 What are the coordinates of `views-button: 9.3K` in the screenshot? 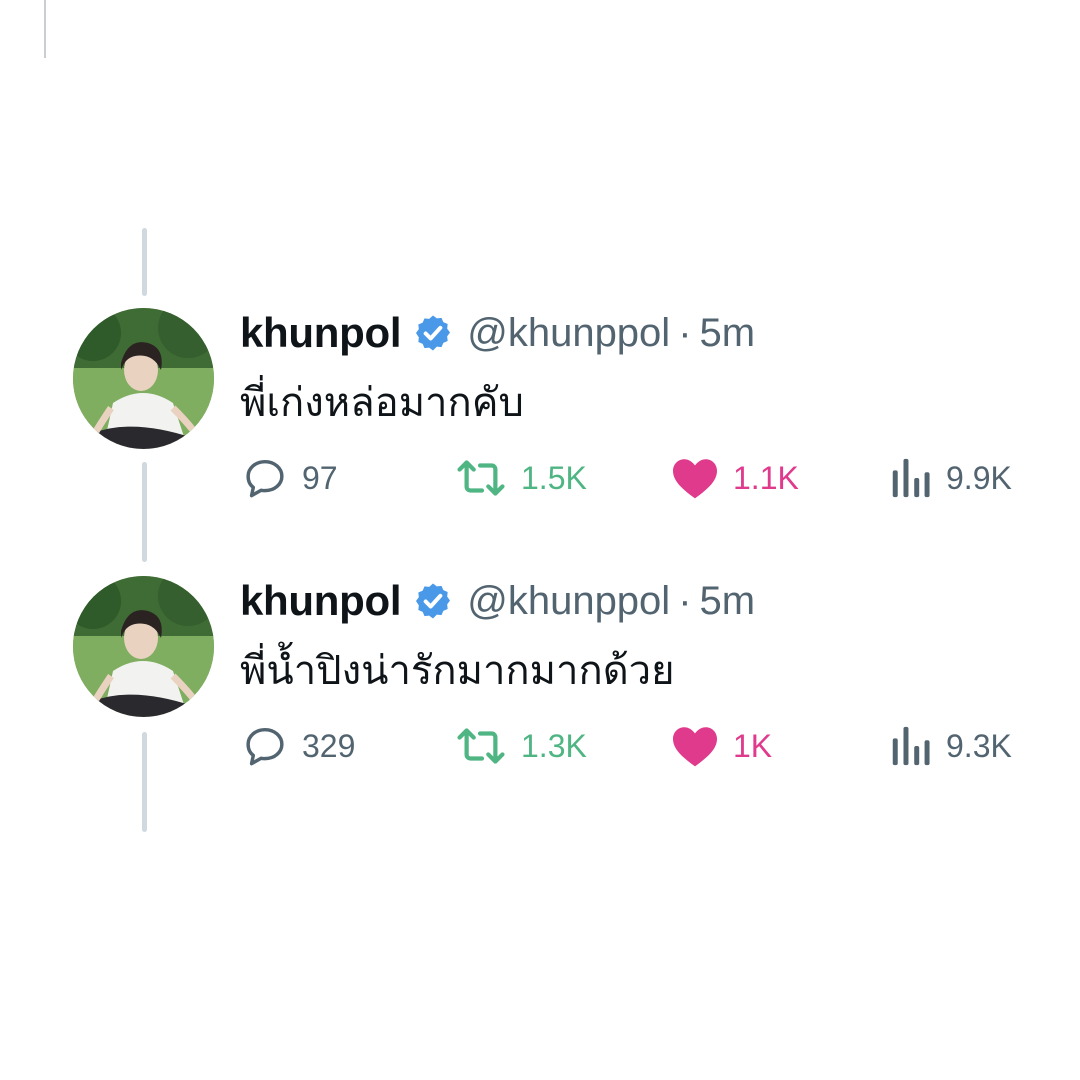 It's located at (950, 746).